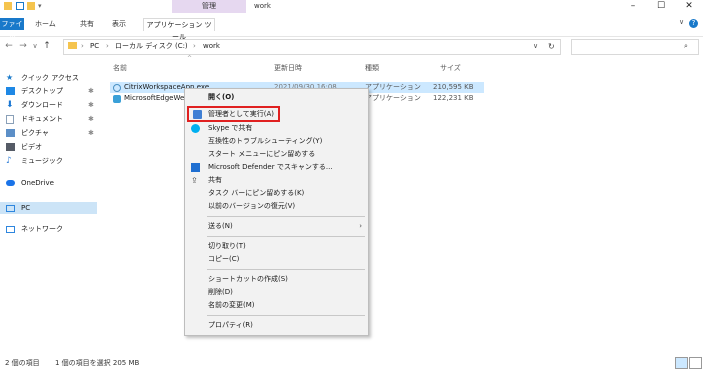 This screenshot has width=703, height=372. I want to click on column-header-size: サイズ, so click(450, 68).